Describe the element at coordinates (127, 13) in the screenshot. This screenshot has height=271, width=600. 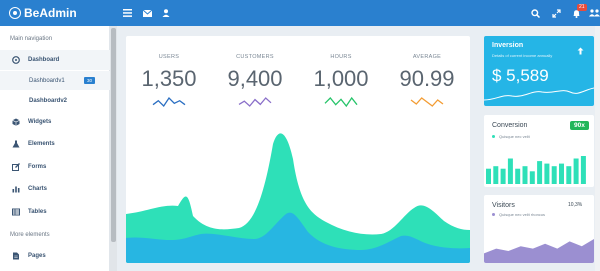
I see `menu-icon` at that location.